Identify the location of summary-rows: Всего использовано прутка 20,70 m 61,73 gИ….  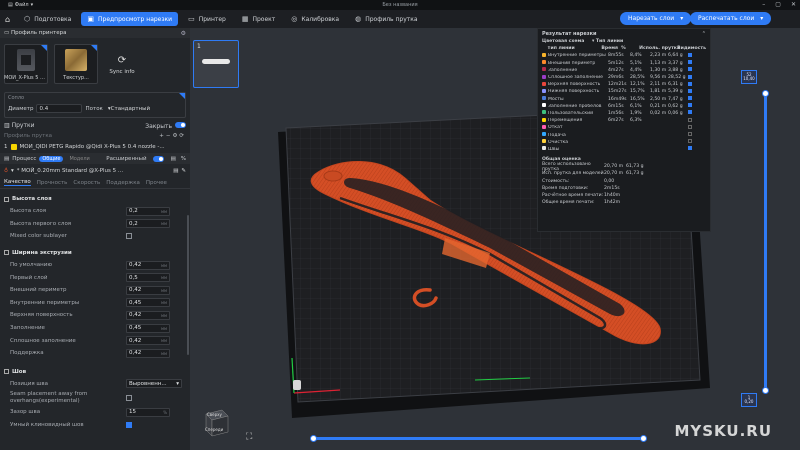
(624, 184).